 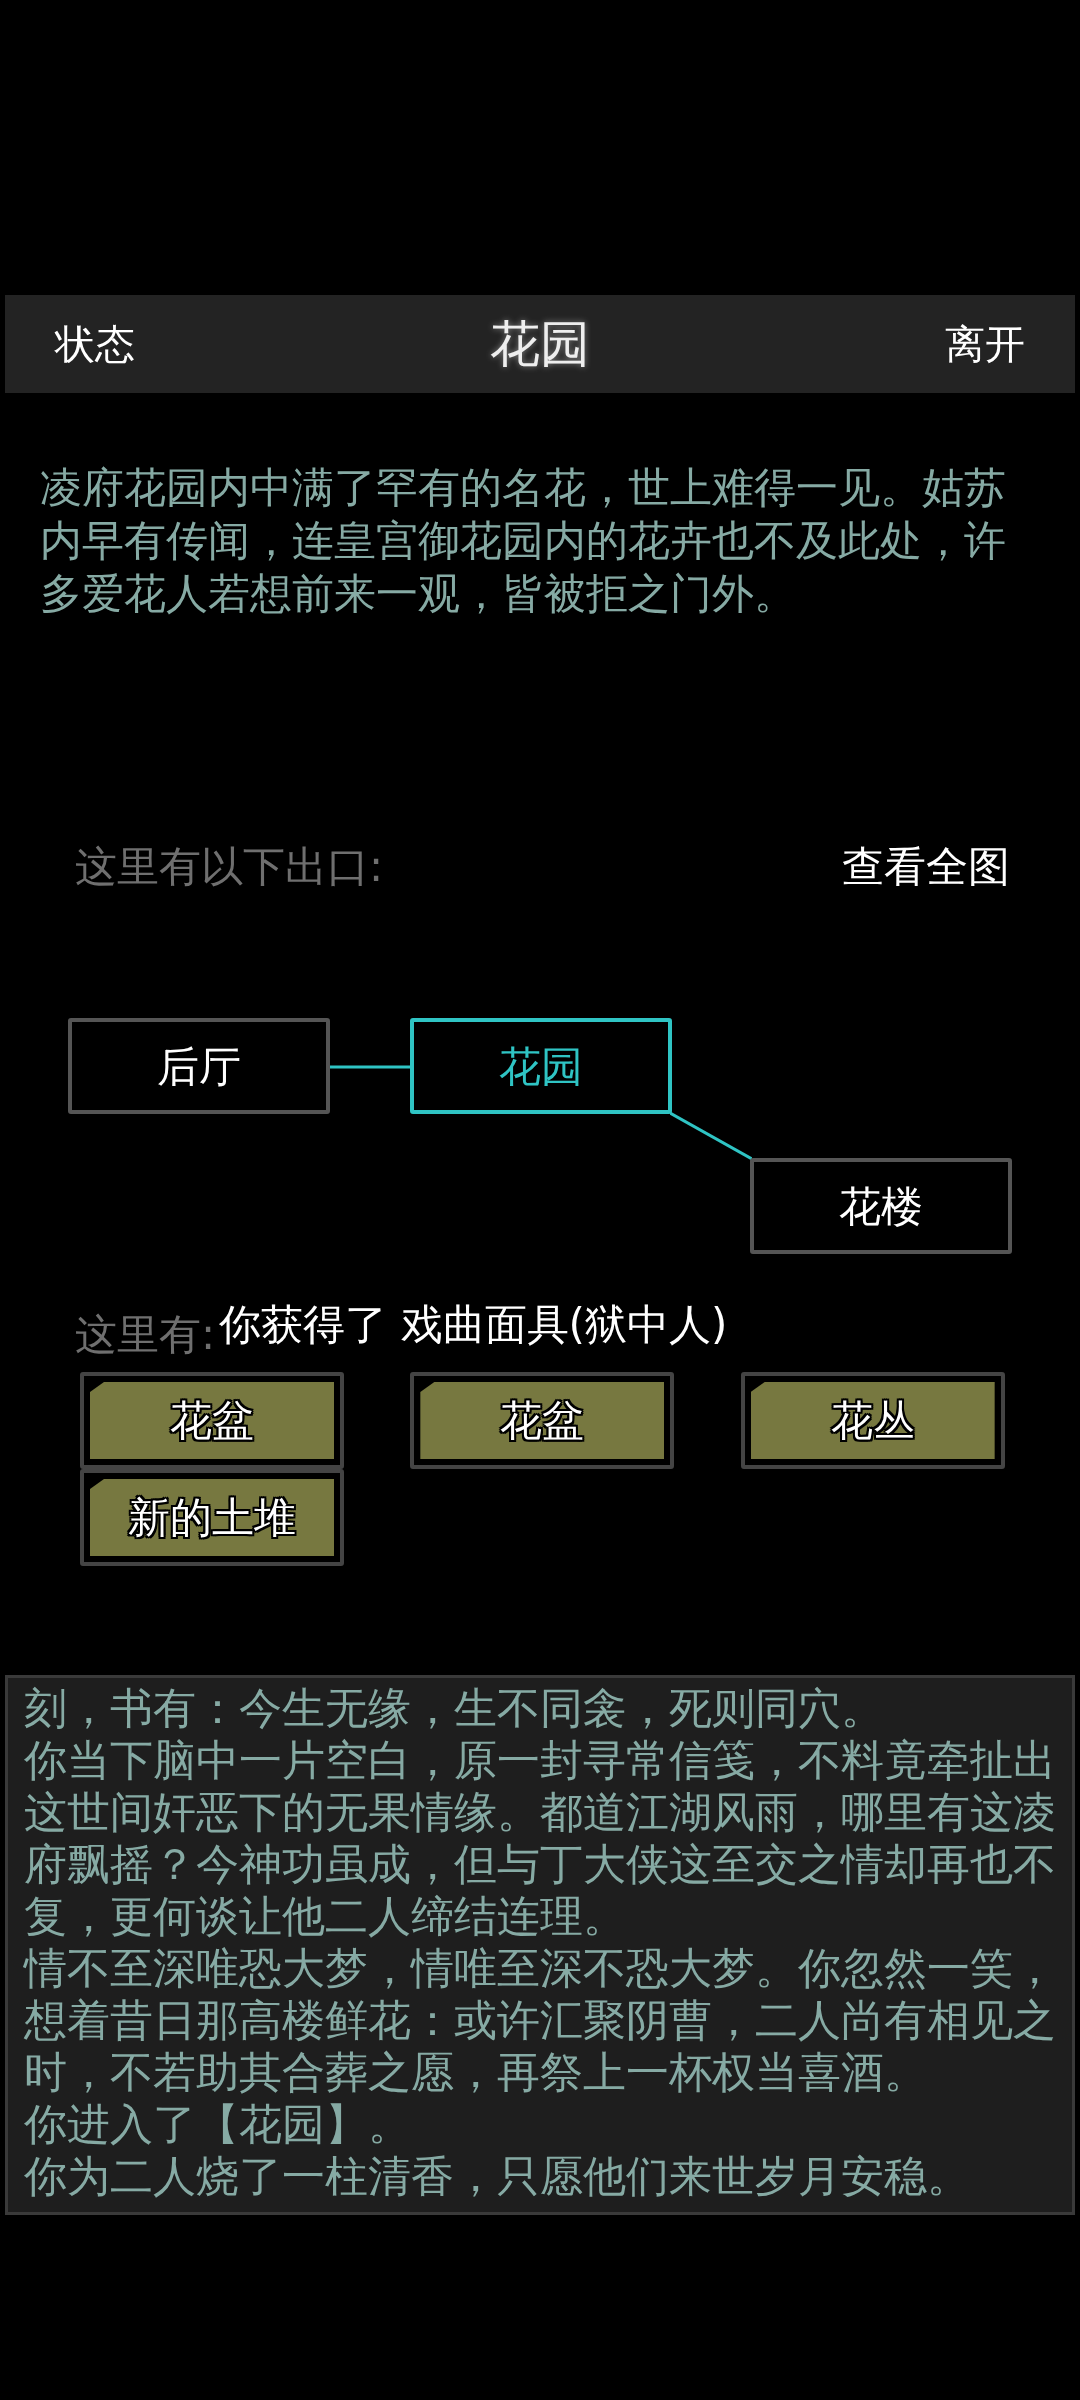 I want to click on map-room: 花楼, so click(x=881, y=1206).